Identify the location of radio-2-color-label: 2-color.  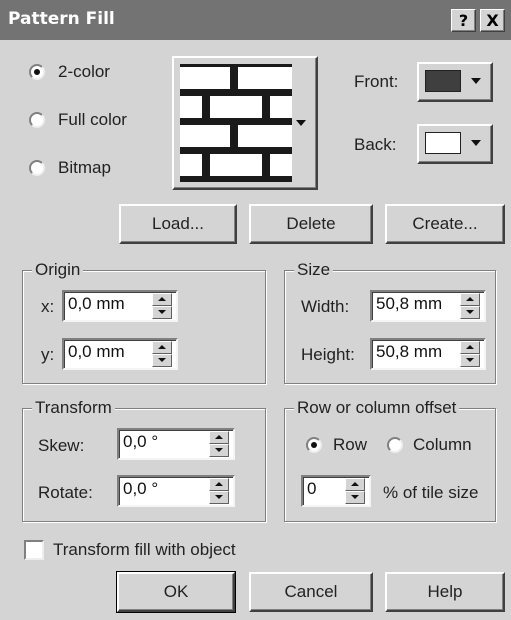
(84, 71).